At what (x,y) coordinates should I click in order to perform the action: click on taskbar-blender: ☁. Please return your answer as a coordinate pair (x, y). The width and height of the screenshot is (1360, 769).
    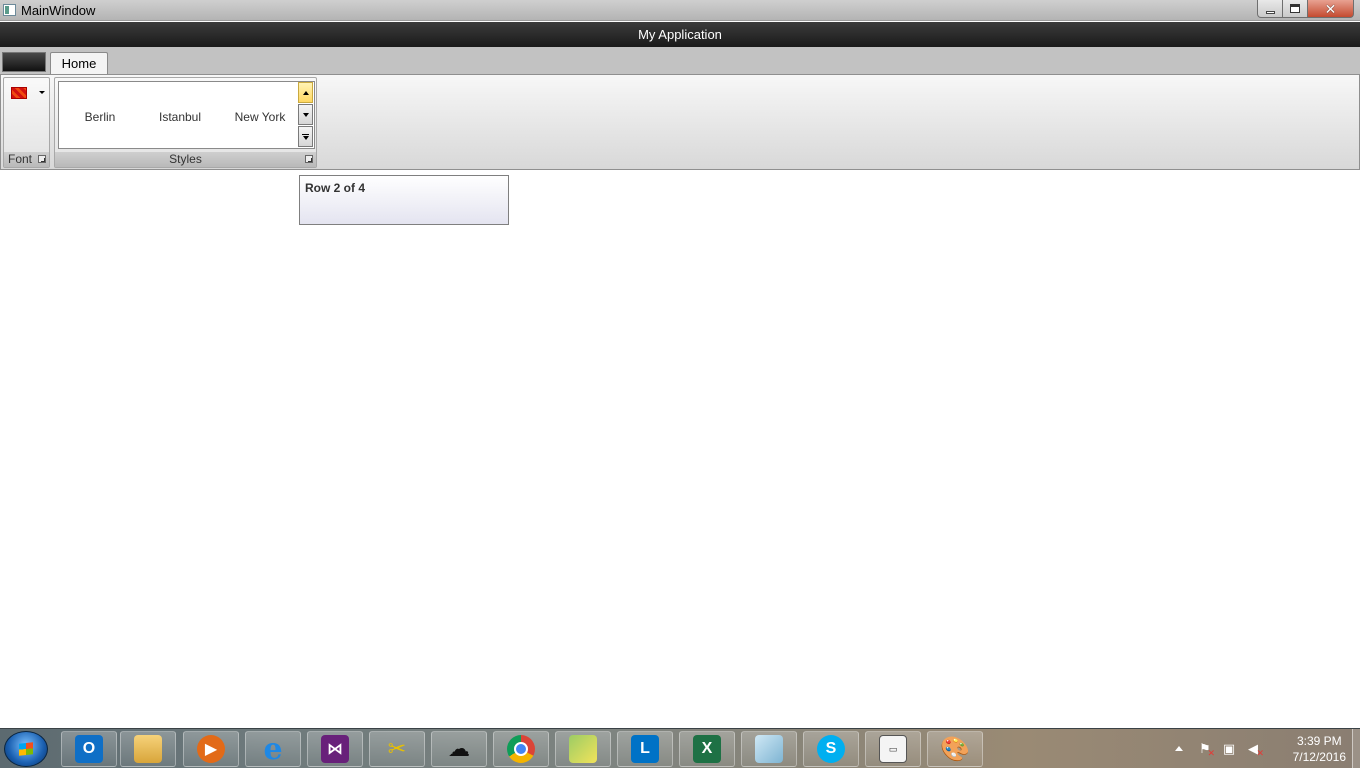
    Looking at the image, I should click on (459, 749).